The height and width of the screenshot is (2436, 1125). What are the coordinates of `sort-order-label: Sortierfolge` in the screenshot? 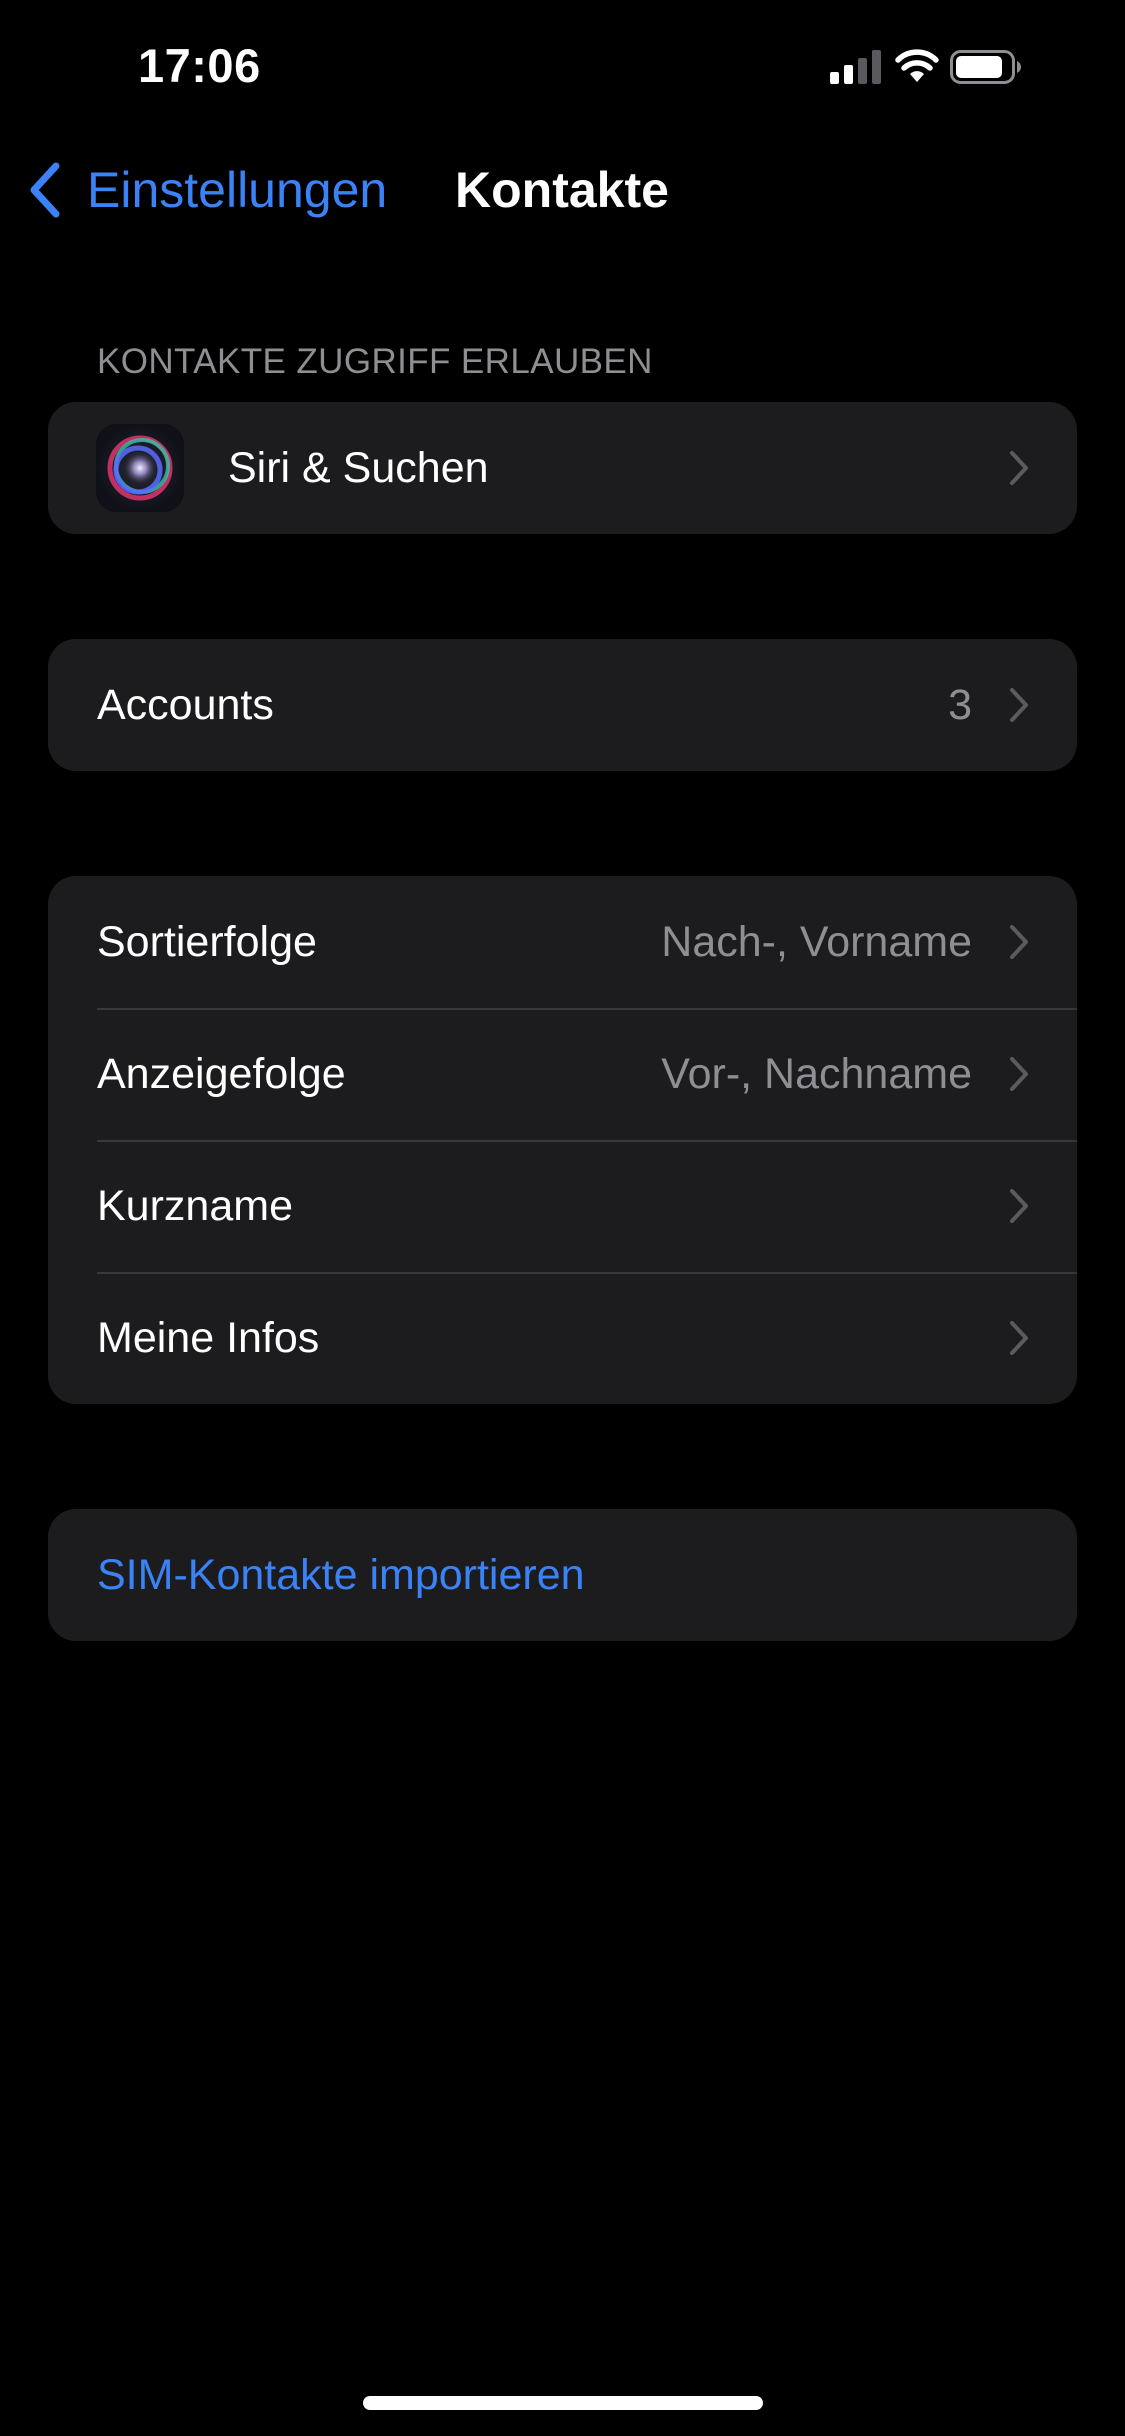 It's located at (207, 942).